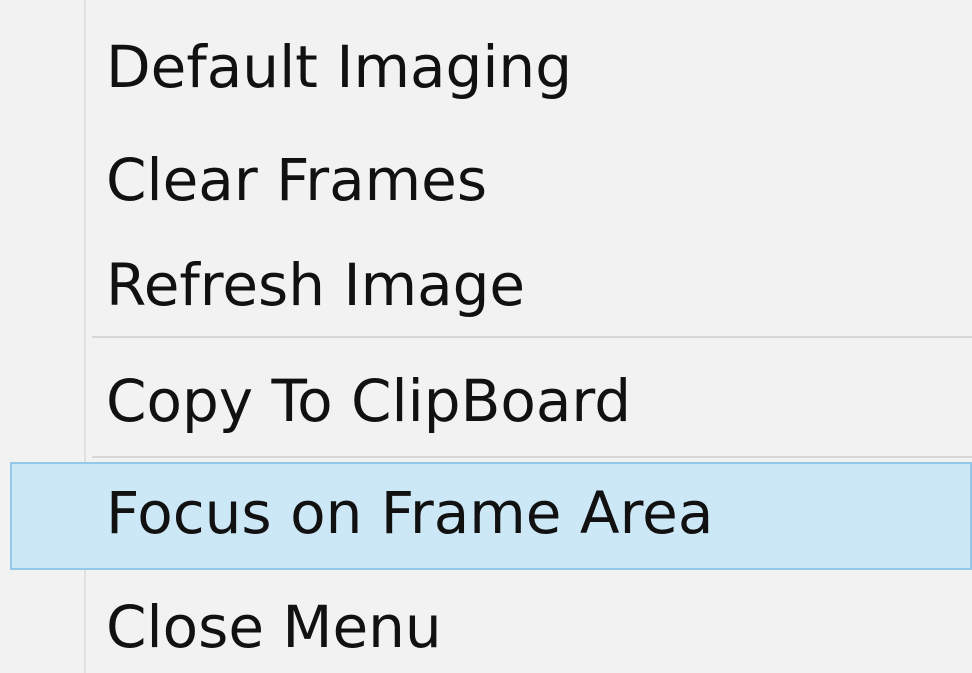  Describe the element at coordinates (369, 401) in the screenshot. I see `menu-item-label: Copy To ClipBoard` at that location.